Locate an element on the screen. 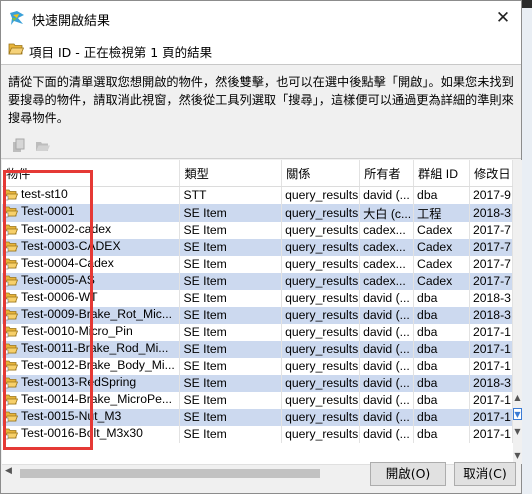 The width and height of the screenshot is (532, 494). results-header-text: 項目 ID - 正在檢視第 1 頁的結果 is located at coordinates (121, 52).